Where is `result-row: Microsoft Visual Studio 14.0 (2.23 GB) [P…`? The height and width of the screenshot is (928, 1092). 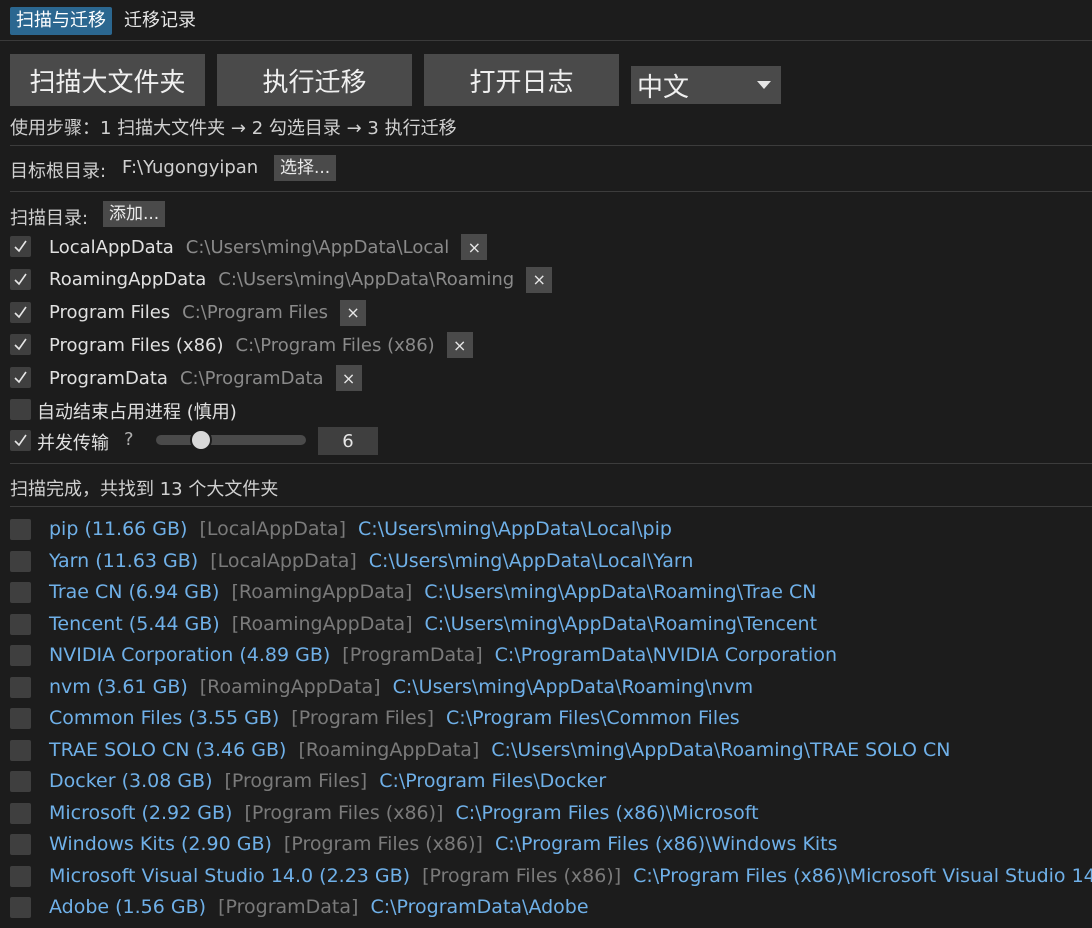
result-row: Microsoft Visual Studio 14.0 (2.23 GB) [P… is located at coordinates (570, 876).